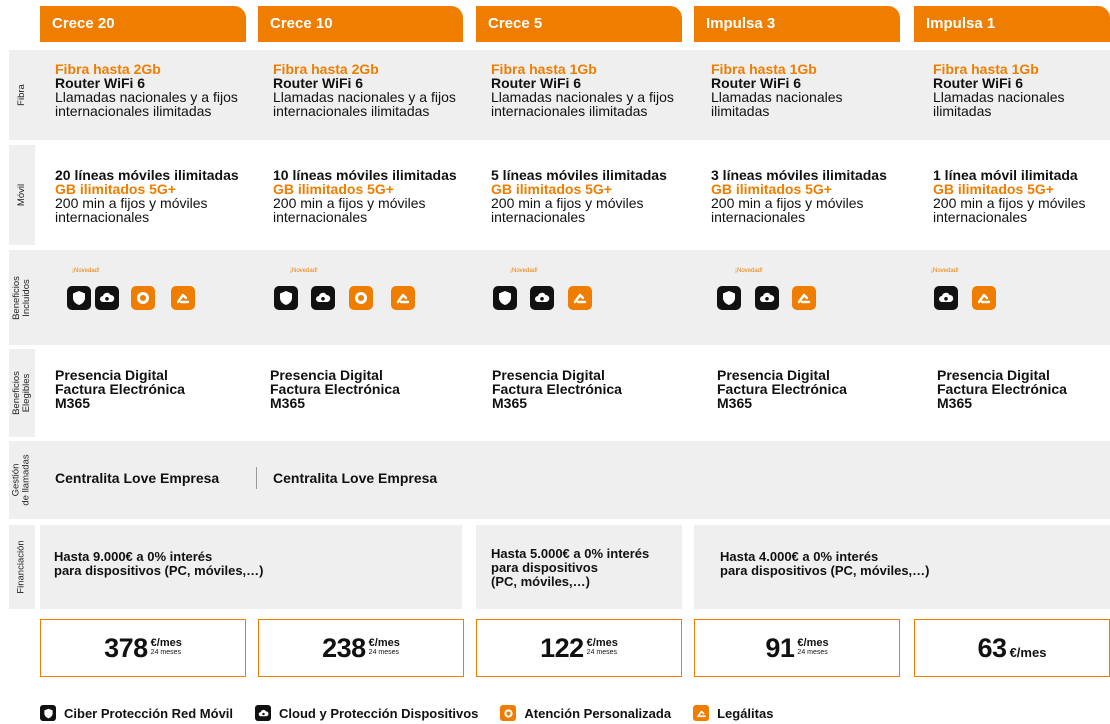  I want to click on price-box-crece-10: 238 €/mes 24 meses, so click(361, 648).